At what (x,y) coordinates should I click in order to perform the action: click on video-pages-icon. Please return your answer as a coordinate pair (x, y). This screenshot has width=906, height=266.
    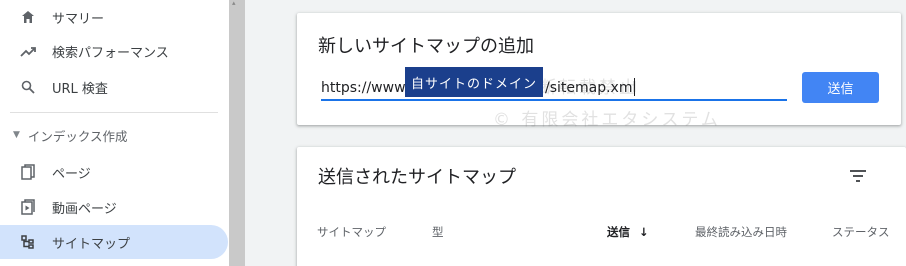
    Looking at the image, I should click on (28, 207).